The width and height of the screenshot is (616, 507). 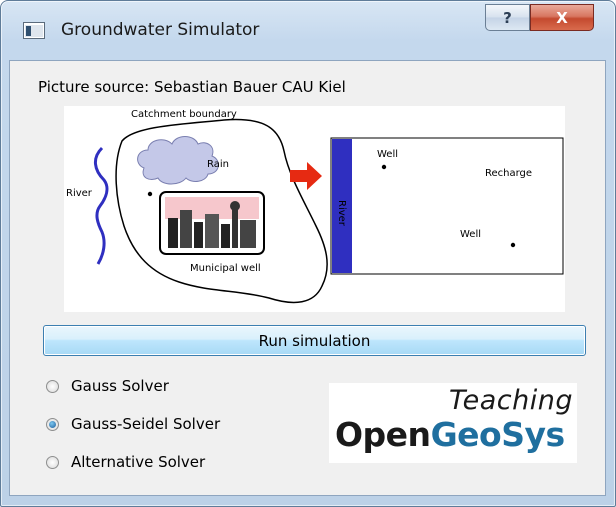 What do you see at coordinates (384, 167) in the screenshot?
I see `well-top-dot` at bounding box center [384, 167].